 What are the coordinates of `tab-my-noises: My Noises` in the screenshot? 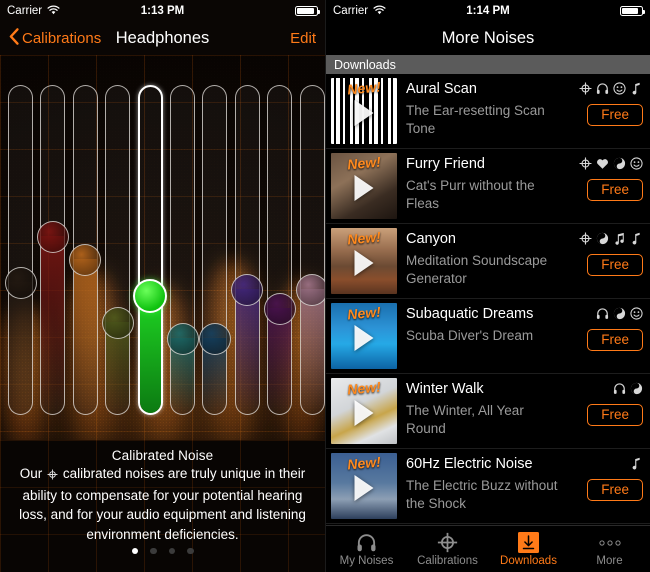 It's located at (366, 549).